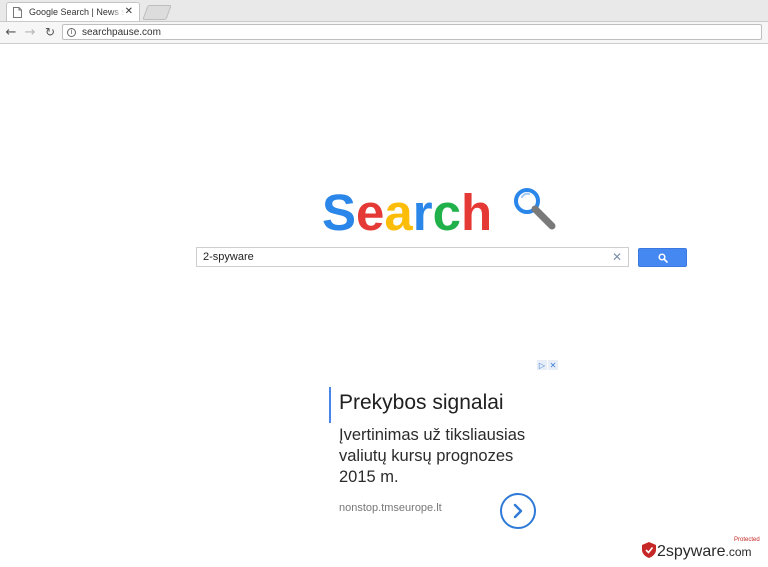 This screenshot has height=567, width=768. I want to click on ad-description-line: Įvertinimas už tiksliausias, so click(432, 435).